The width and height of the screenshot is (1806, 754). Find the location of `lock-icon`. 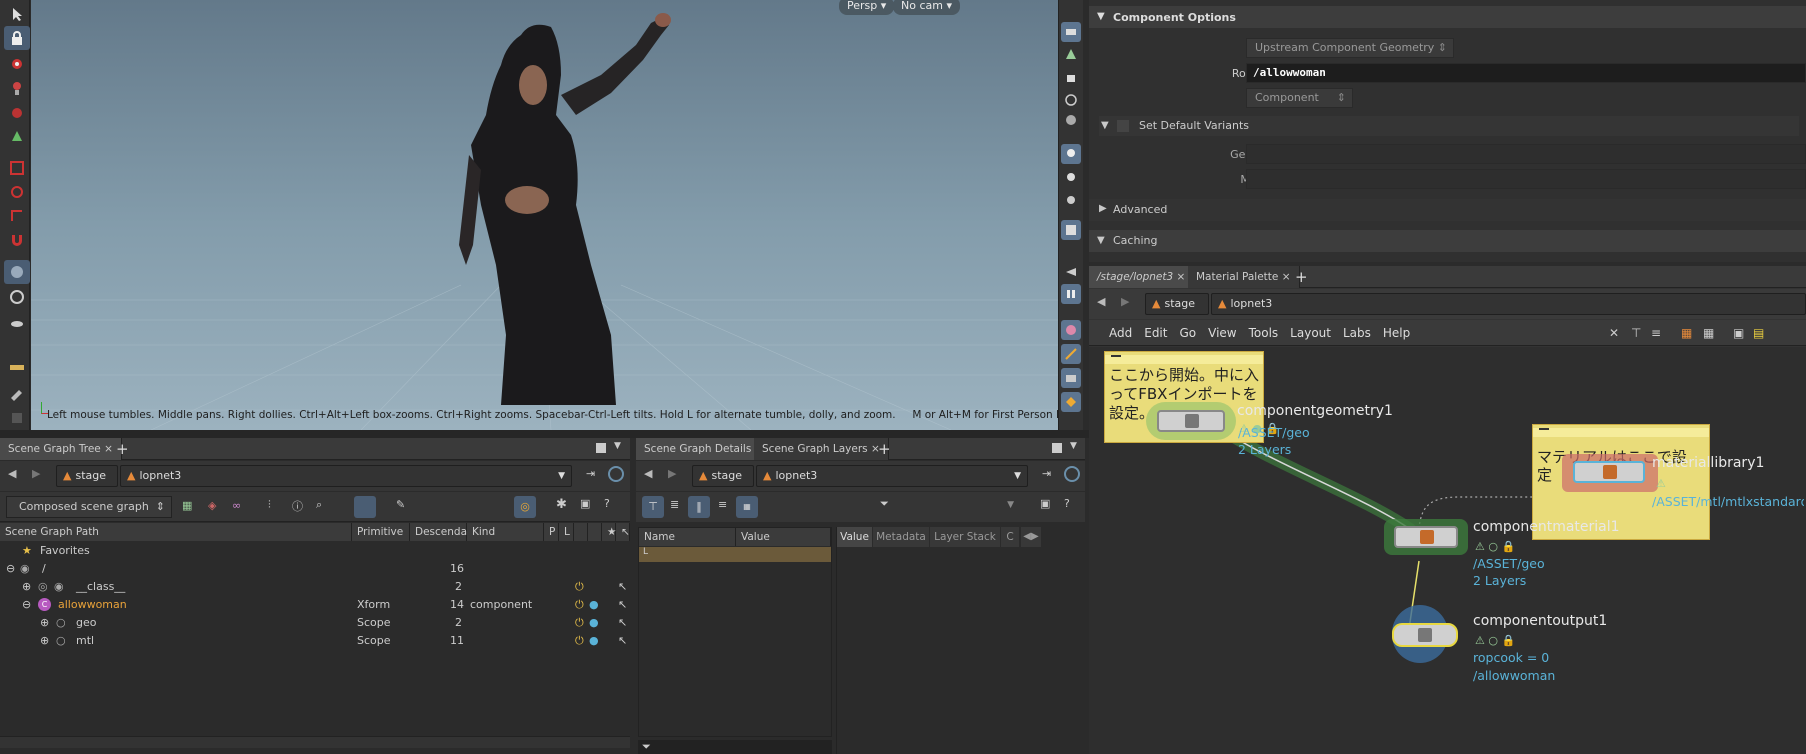

lock-icon is located at coordinates (17, 38).